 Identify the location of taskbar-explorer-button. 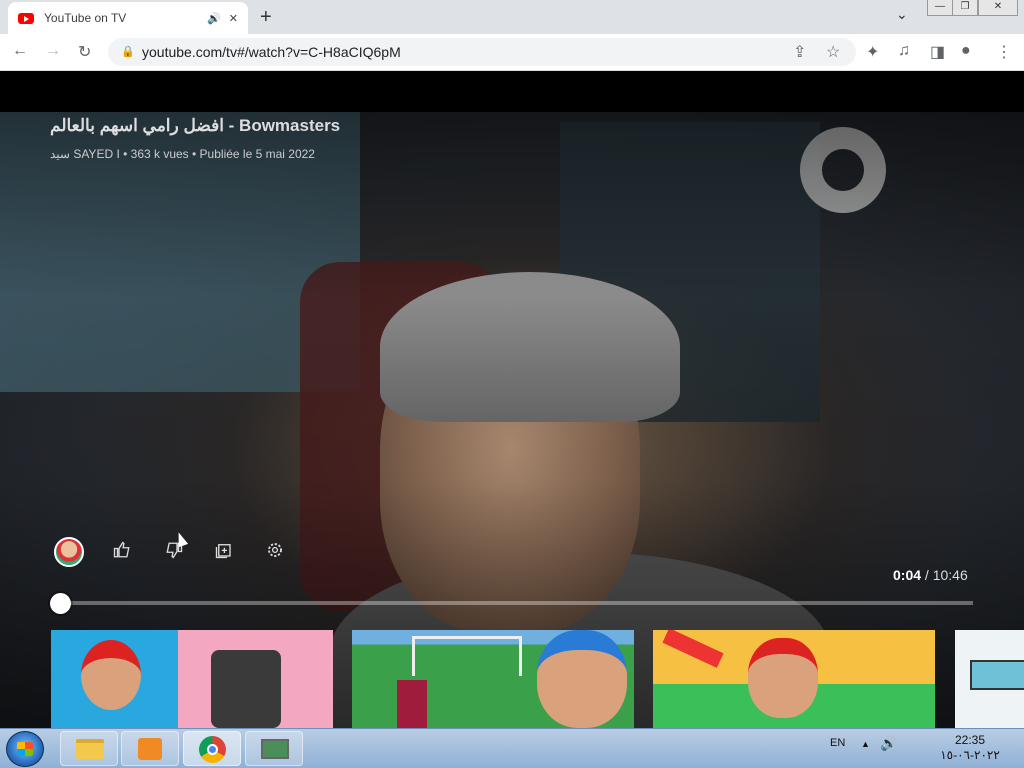
(89, 748).